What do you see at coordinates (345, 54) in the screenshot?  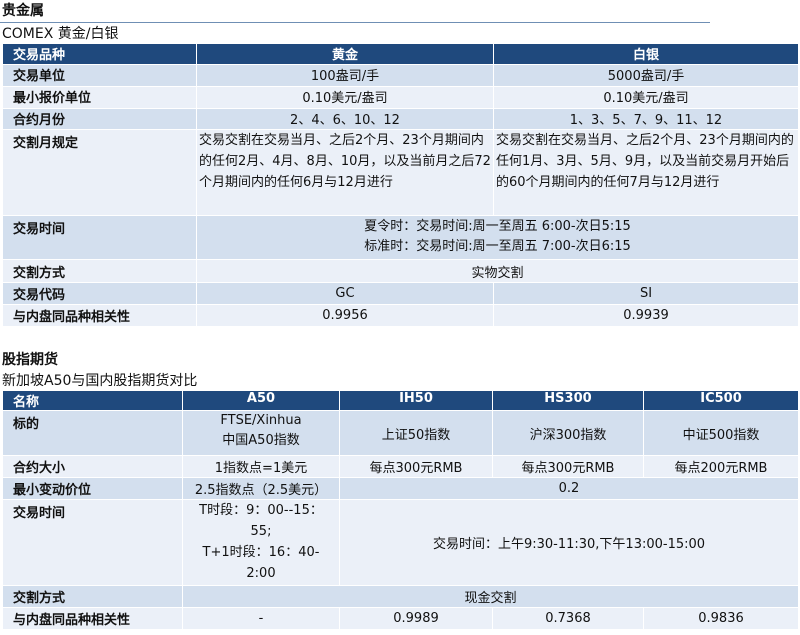 I see `header-gold: 黄金` at bounding box center [345, 54].